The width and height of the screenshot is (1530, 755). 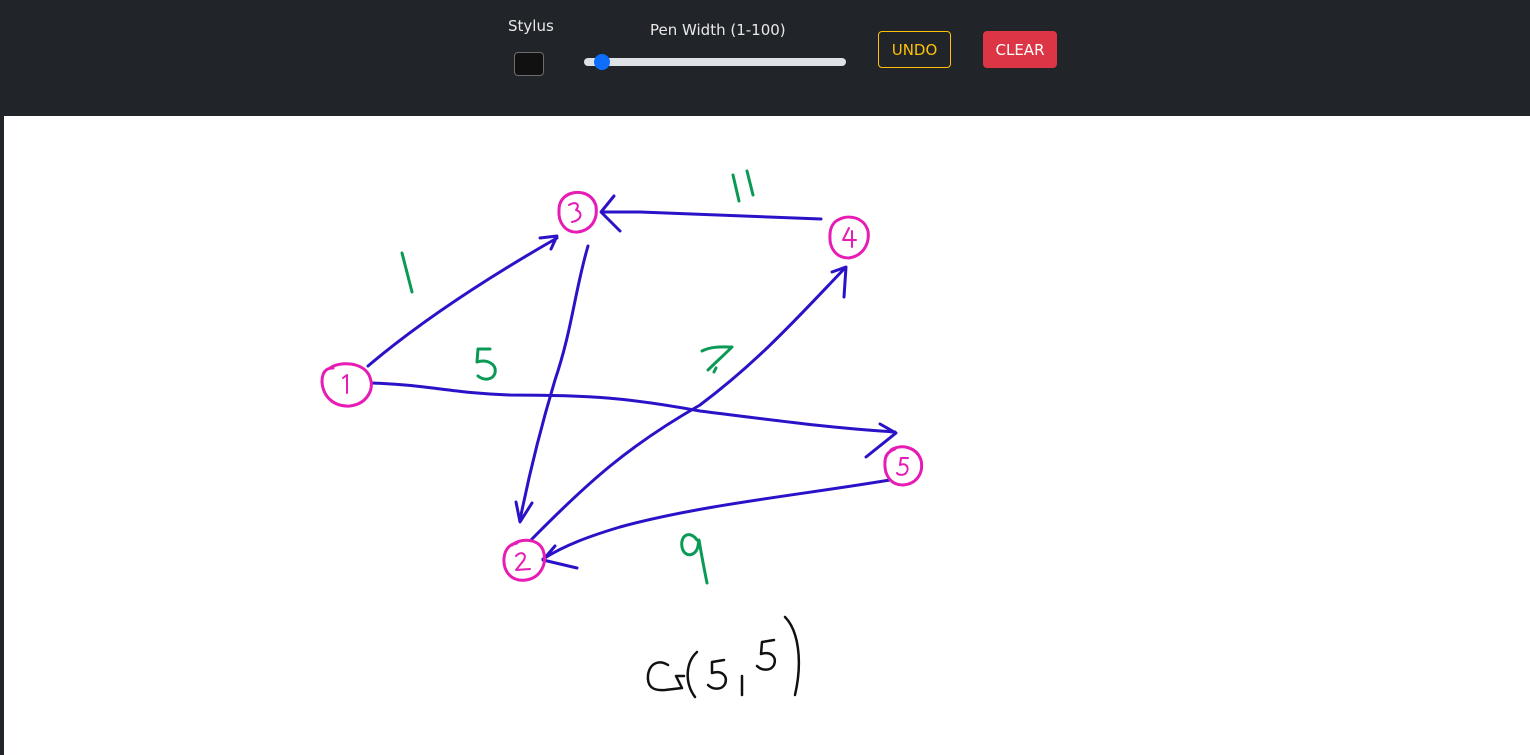 What do you see at coordinates (765, 654) in the screenshot?
I see `caption-digit-5b` at bounding box center [765, 654].